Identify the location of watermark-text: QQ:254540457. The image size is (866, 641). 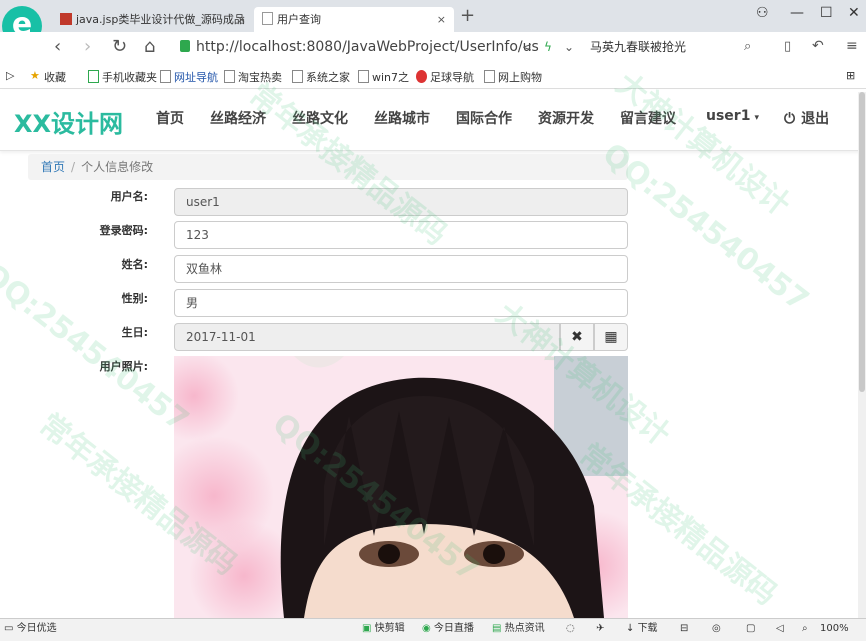
(98, 347).